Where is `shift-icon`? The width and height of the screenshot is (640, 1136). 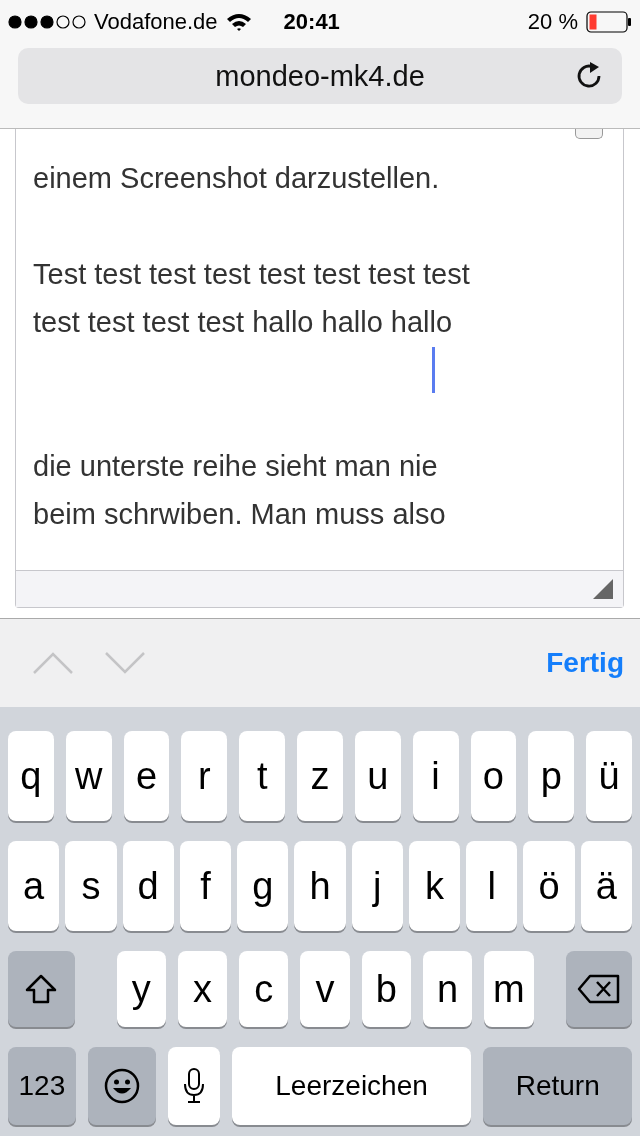 shift-icon is located at coordinates (41, 989).